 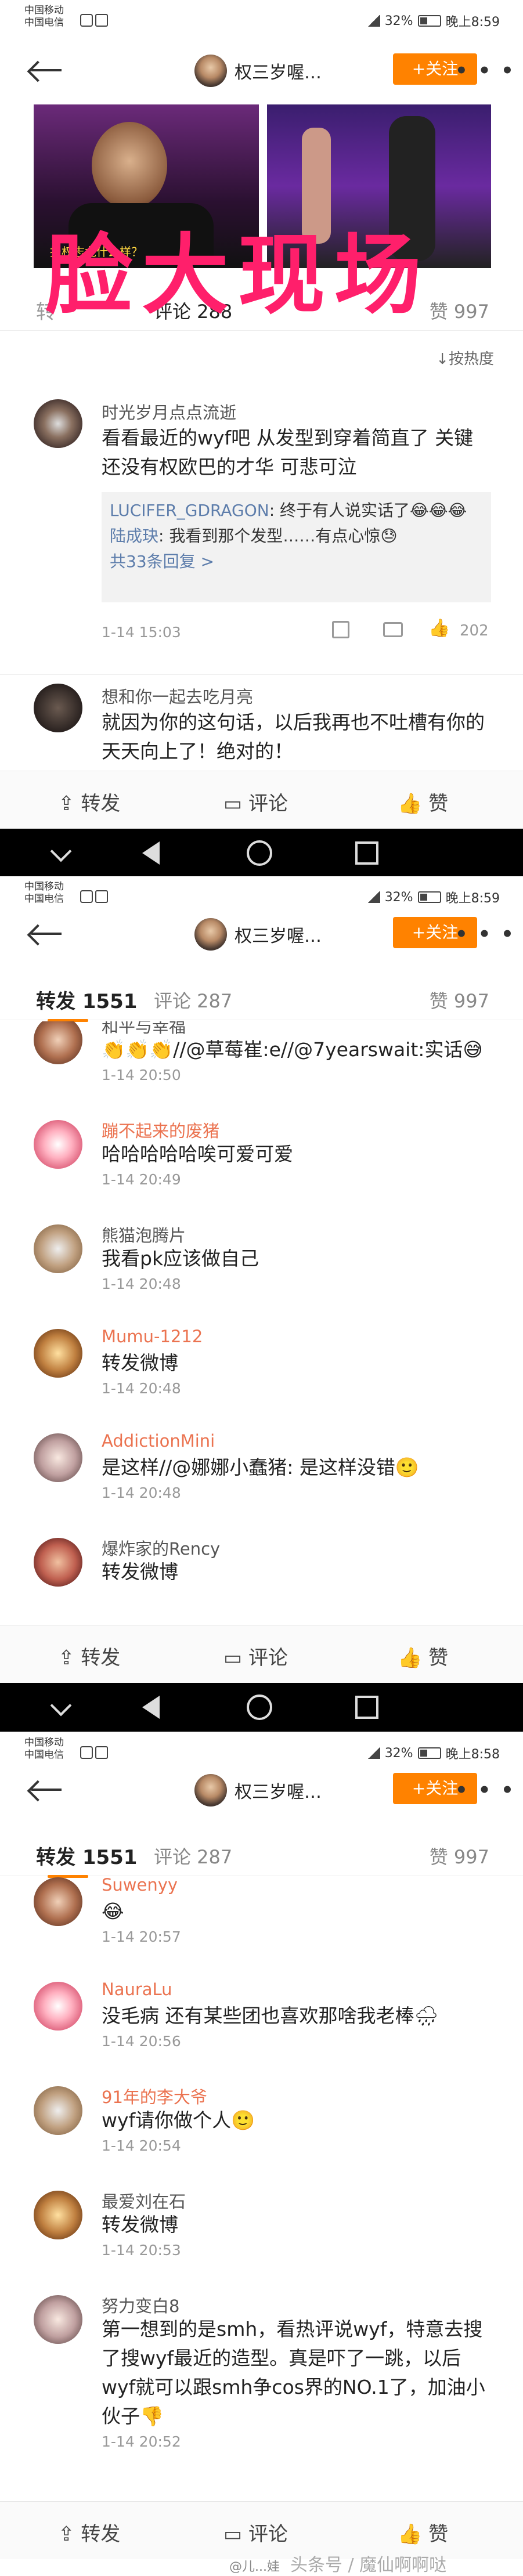 What do you see at coordinates (152, 1336) in the screenshot?
I see `commenter-name: Mumu-1212` at bounding box center [152, 1336].